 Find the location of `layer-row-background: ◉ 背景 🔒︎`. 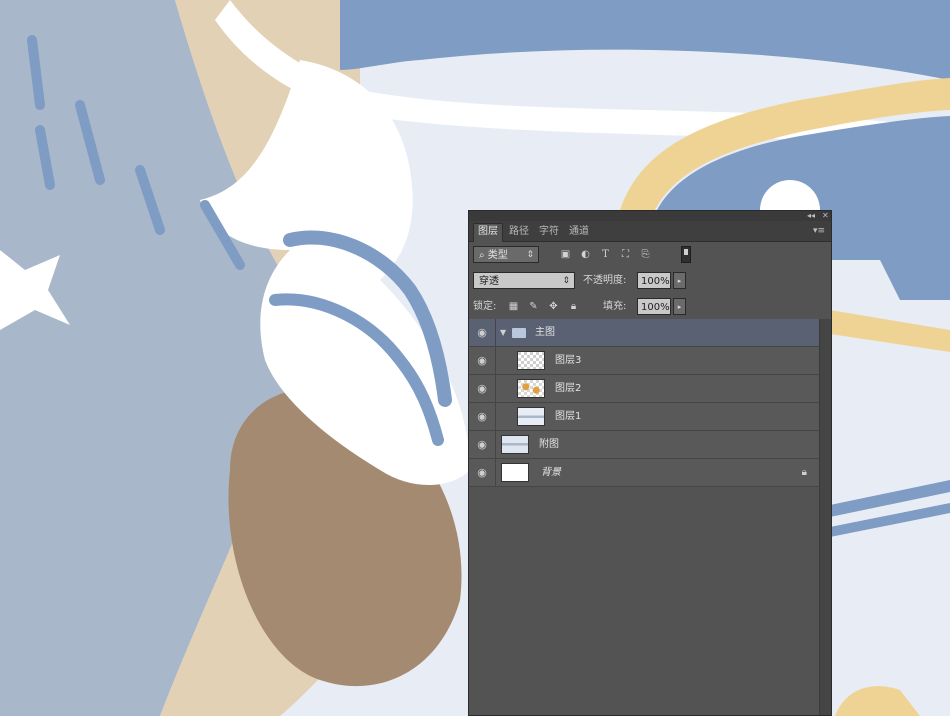

layer-row-background: ◉ 背景 🔒︎ is located at coordinates (644, 473).